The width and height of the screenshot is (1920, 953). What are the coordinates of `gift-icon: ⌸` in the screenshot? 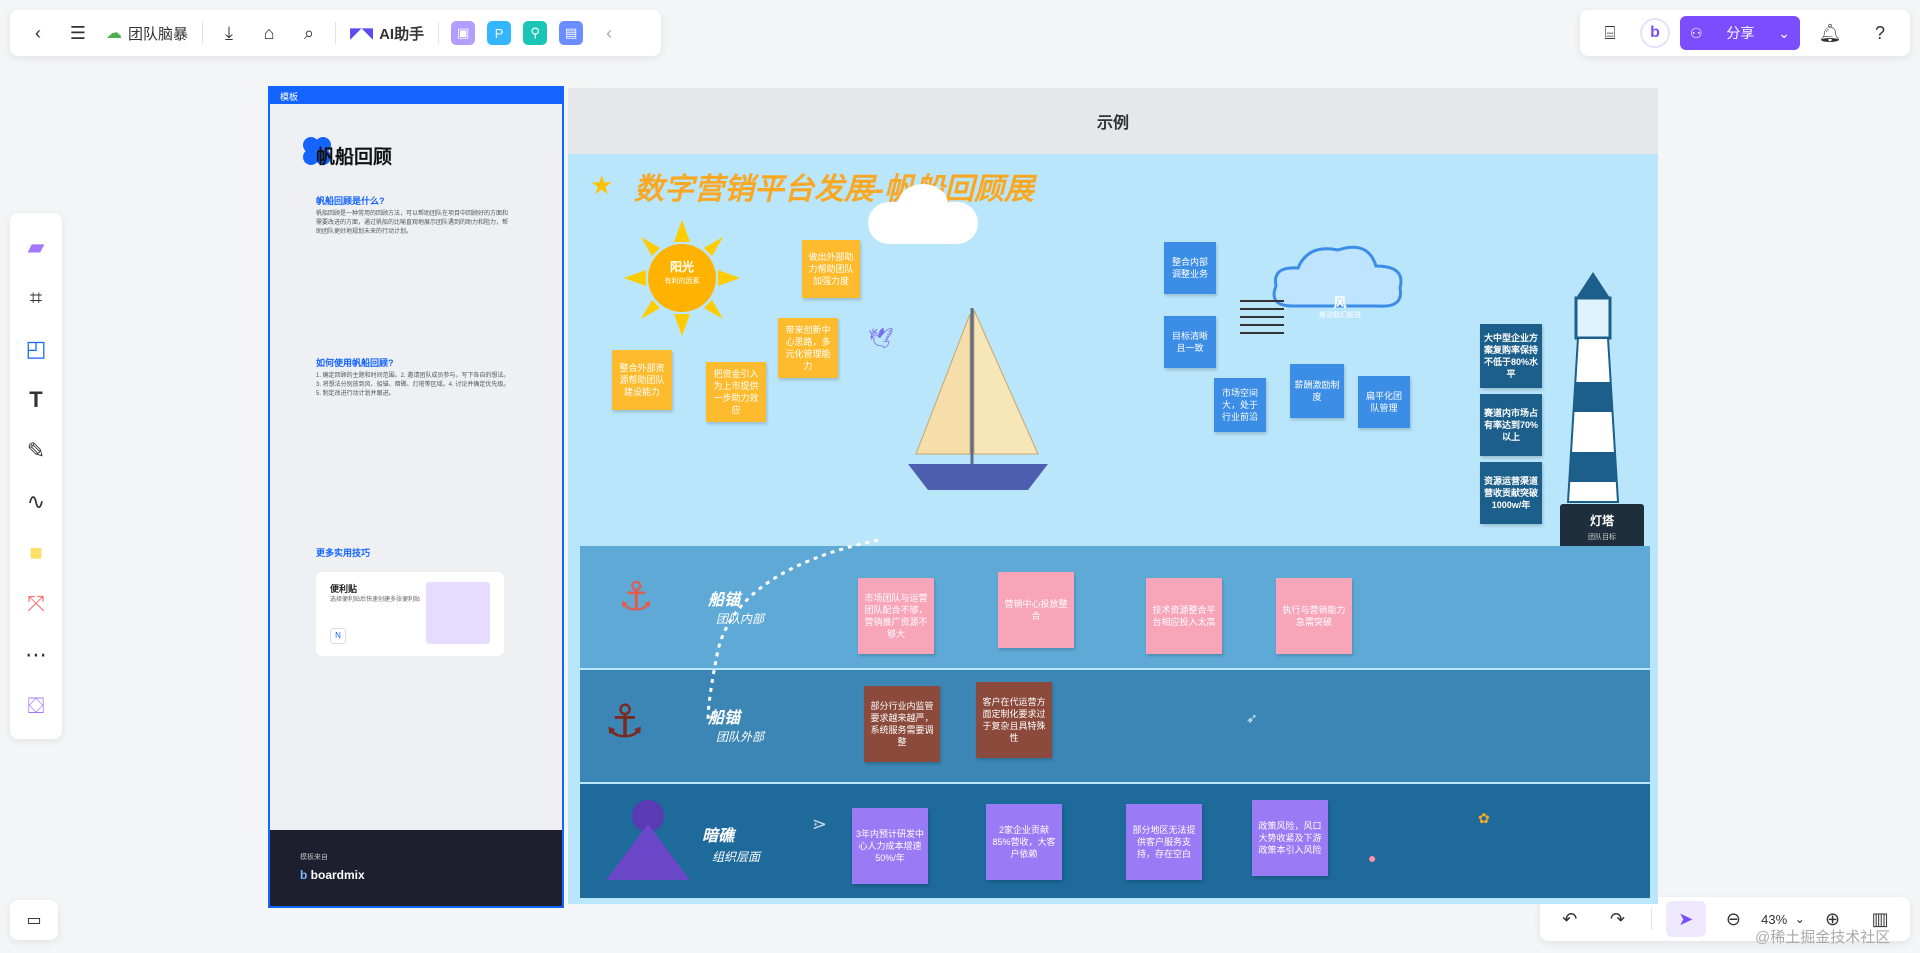 It's located at (1610, 33).